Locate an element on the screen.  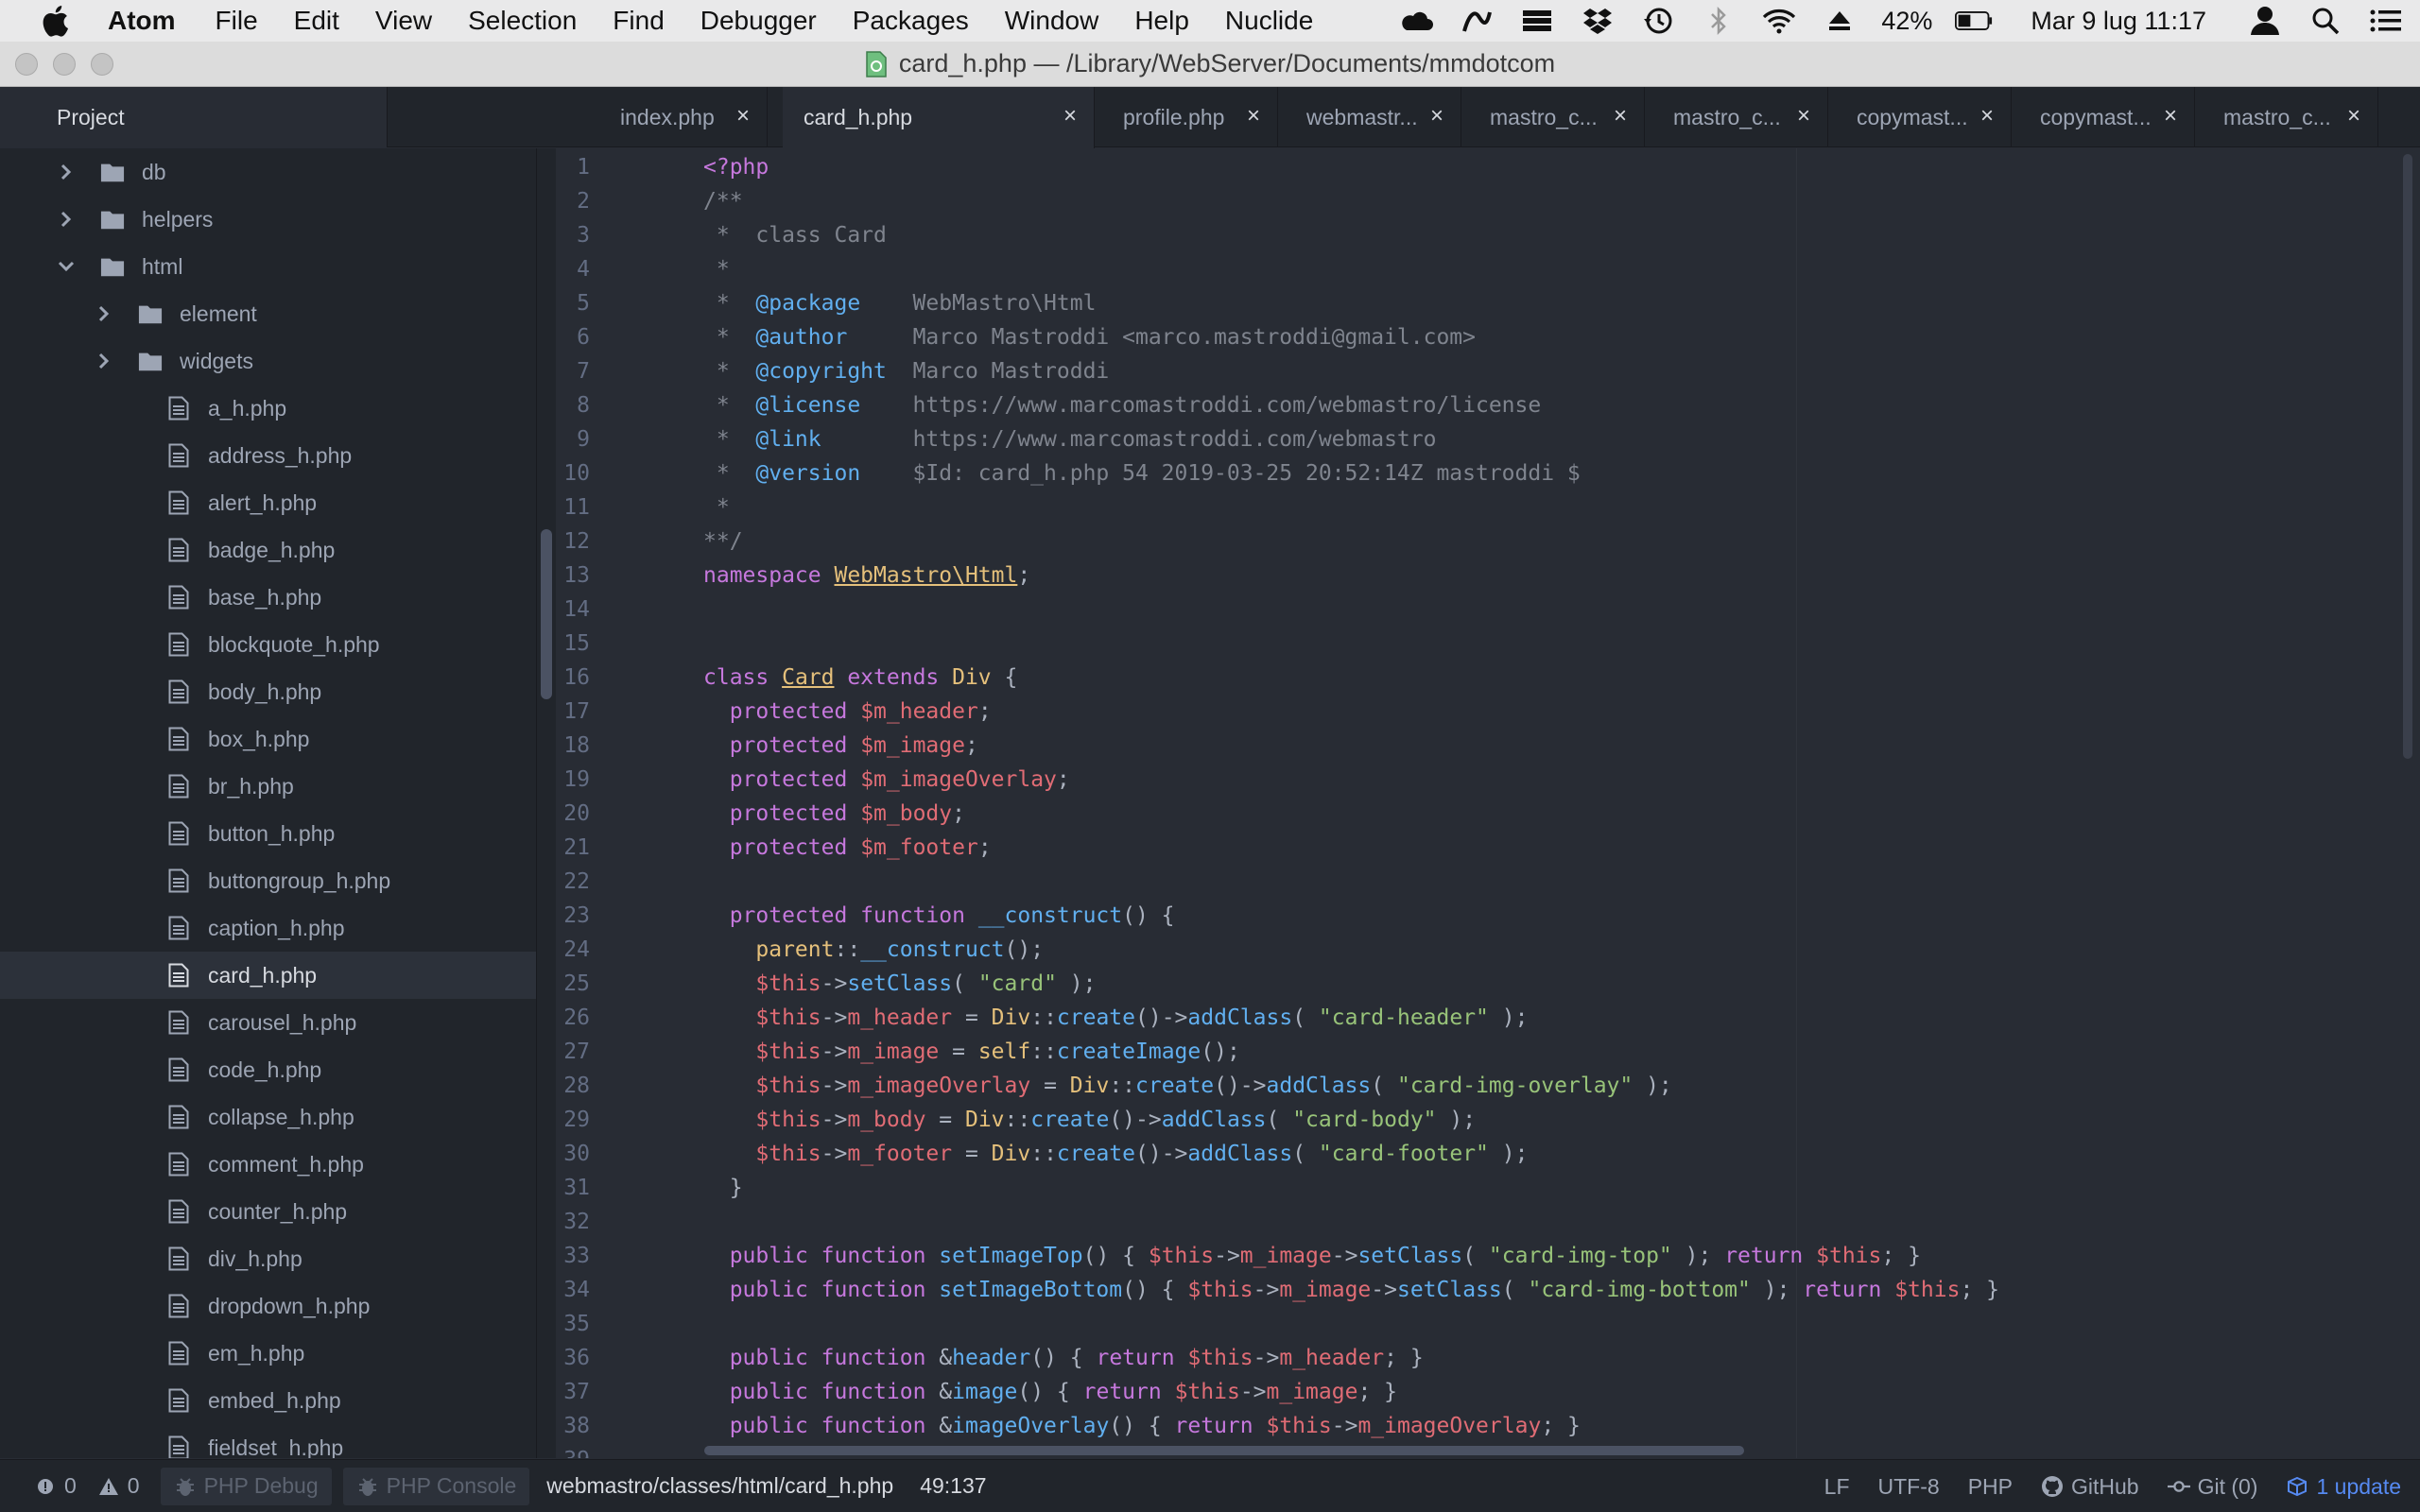
close-window-button is located at coordinates (26, 64).